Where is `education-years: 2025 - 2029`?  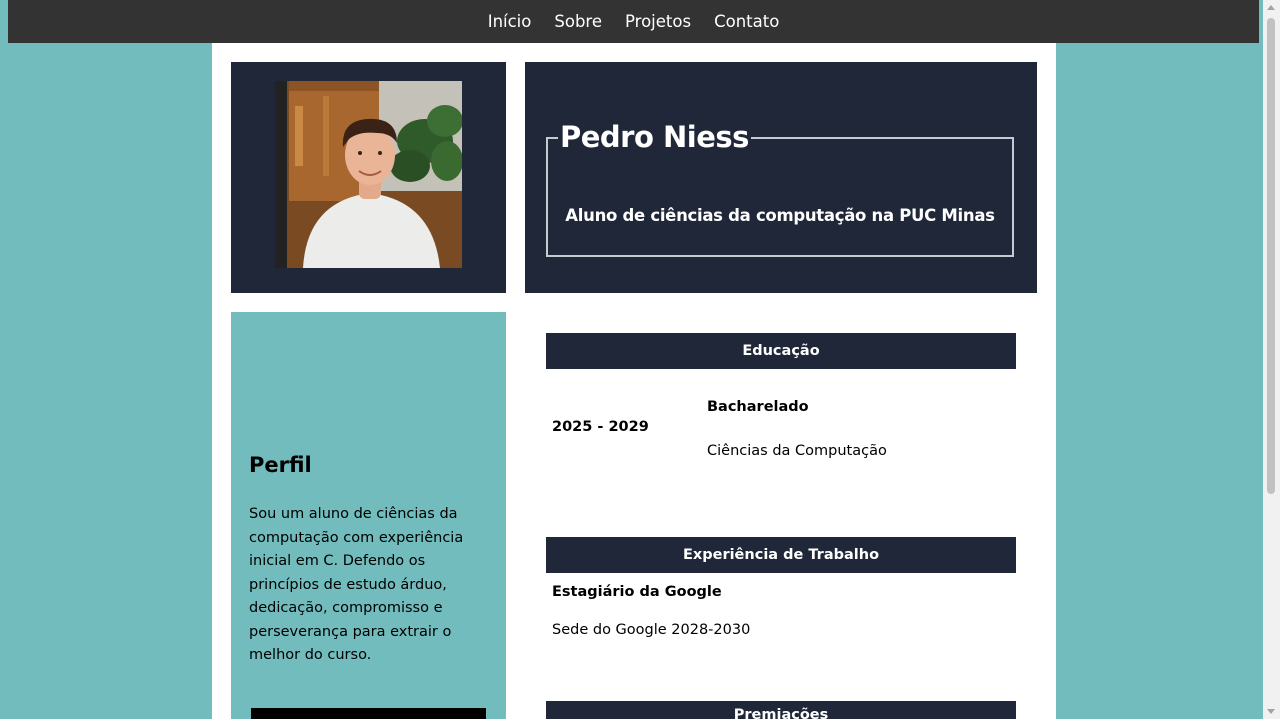 education-years: 2025 - 2029 is located at coordinates (600, 427).